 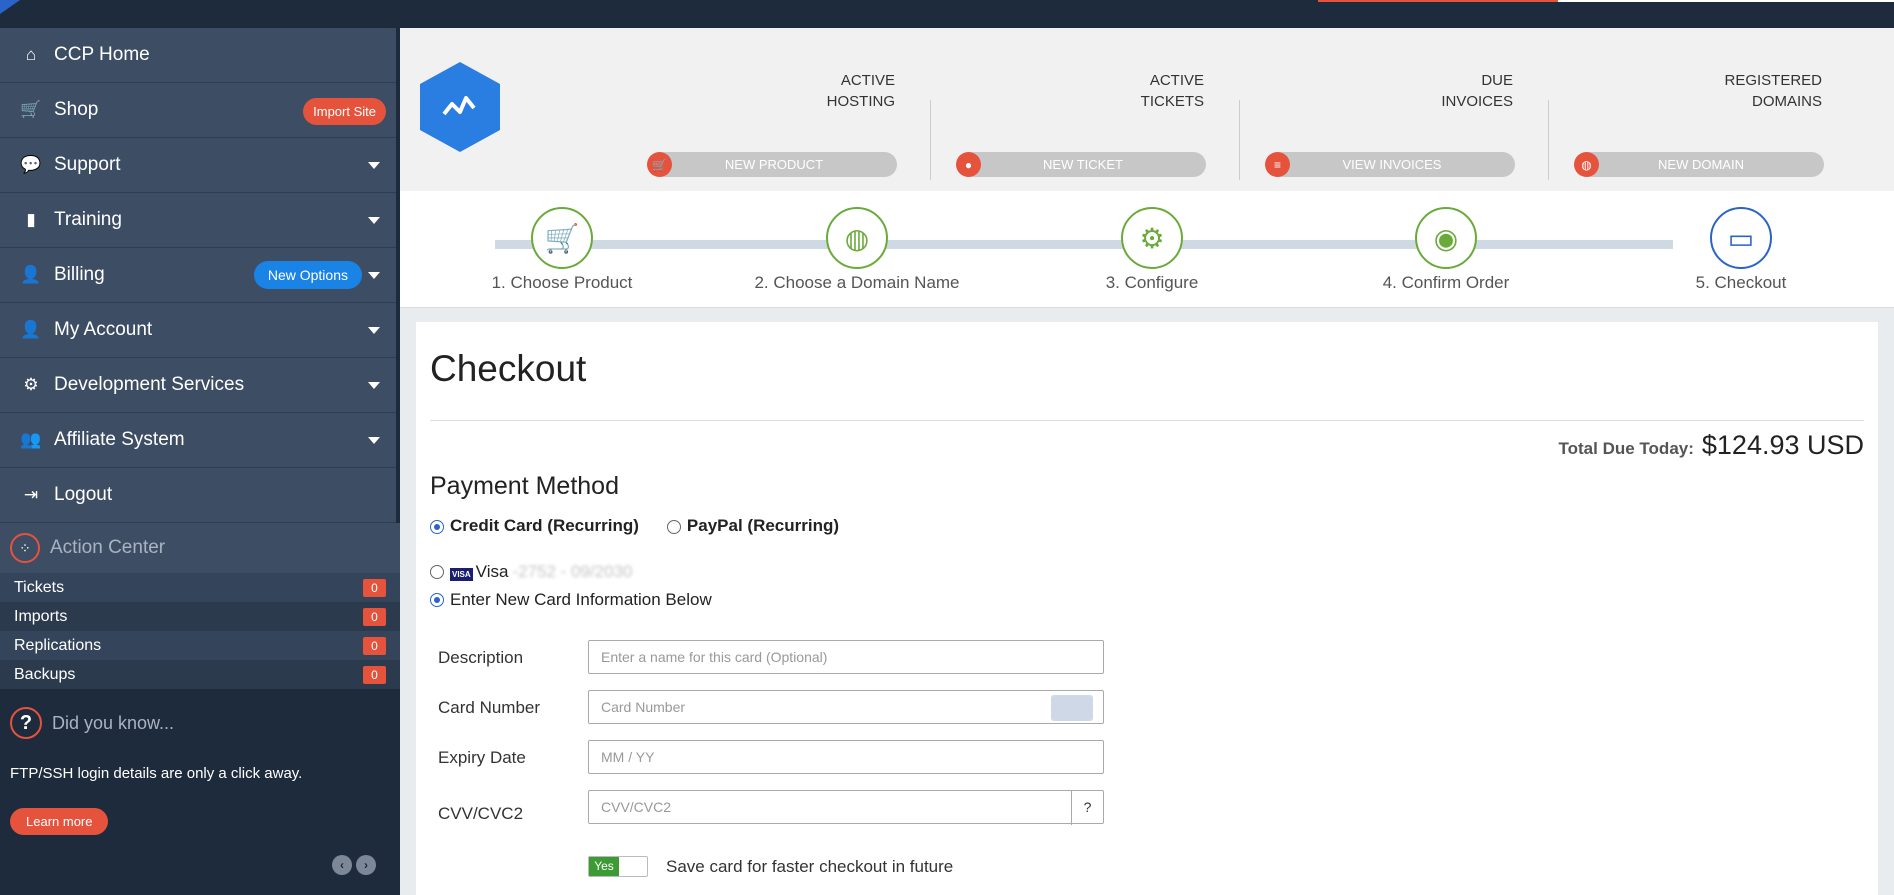 What do you see at coordinates (1786, 101) in the screenshot?
I see `stat-line2: DOMAINS` at bounding box center [1786, 101].